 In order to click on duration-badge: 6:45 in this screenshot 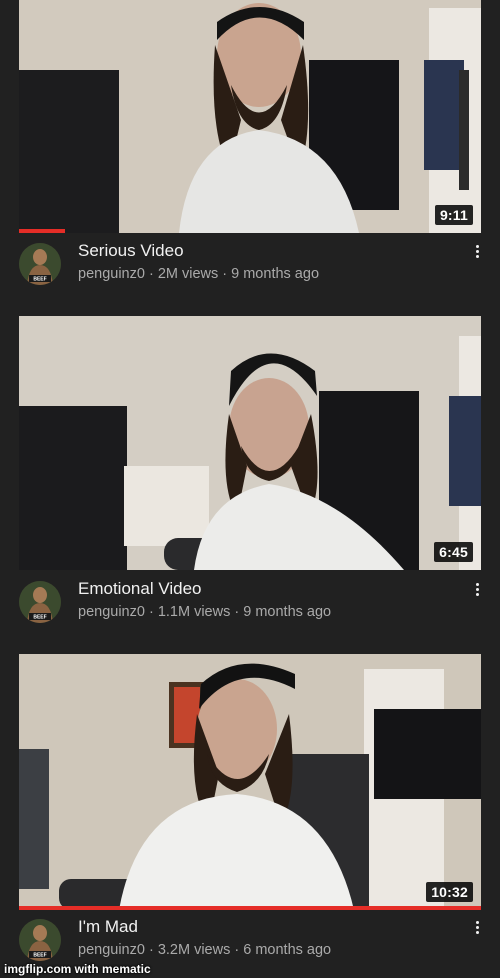, I will do `click(453, 552)`.